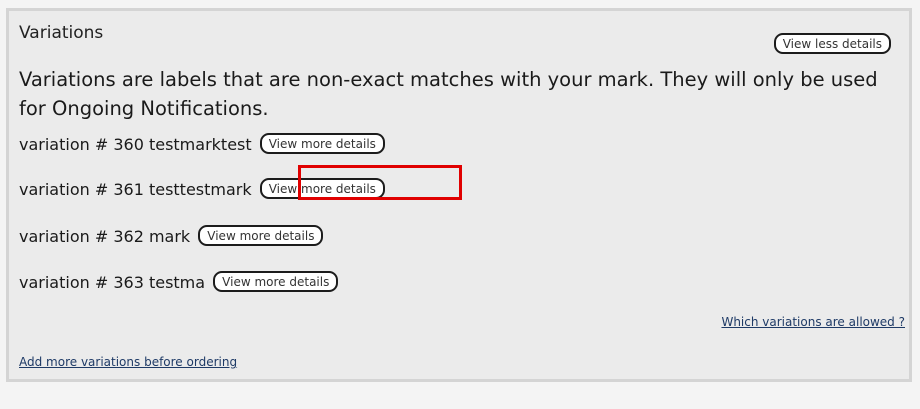  I want to click on variation-label: variation # 362 mark, so click(105, 236).